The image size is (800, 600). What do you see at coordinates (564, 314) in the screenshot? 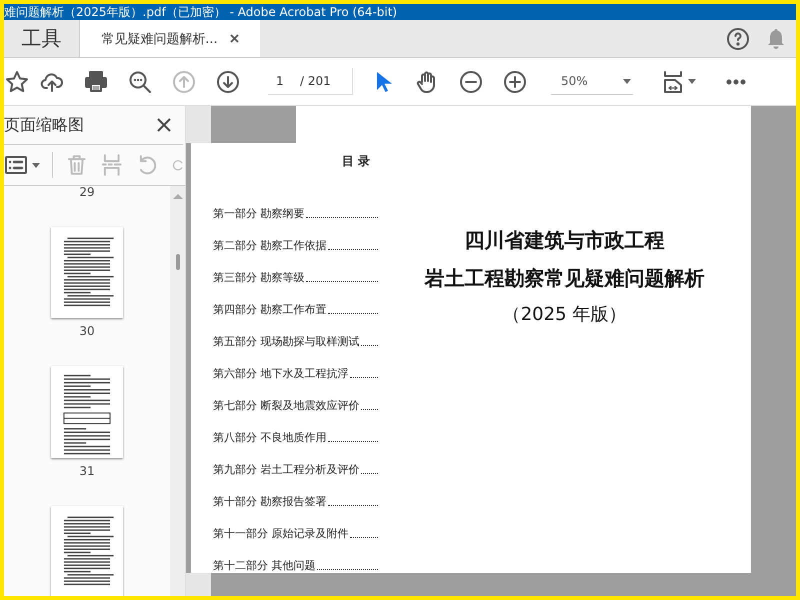
I see `edition-label: （2025 年版）` at bounding box center [564, 314].